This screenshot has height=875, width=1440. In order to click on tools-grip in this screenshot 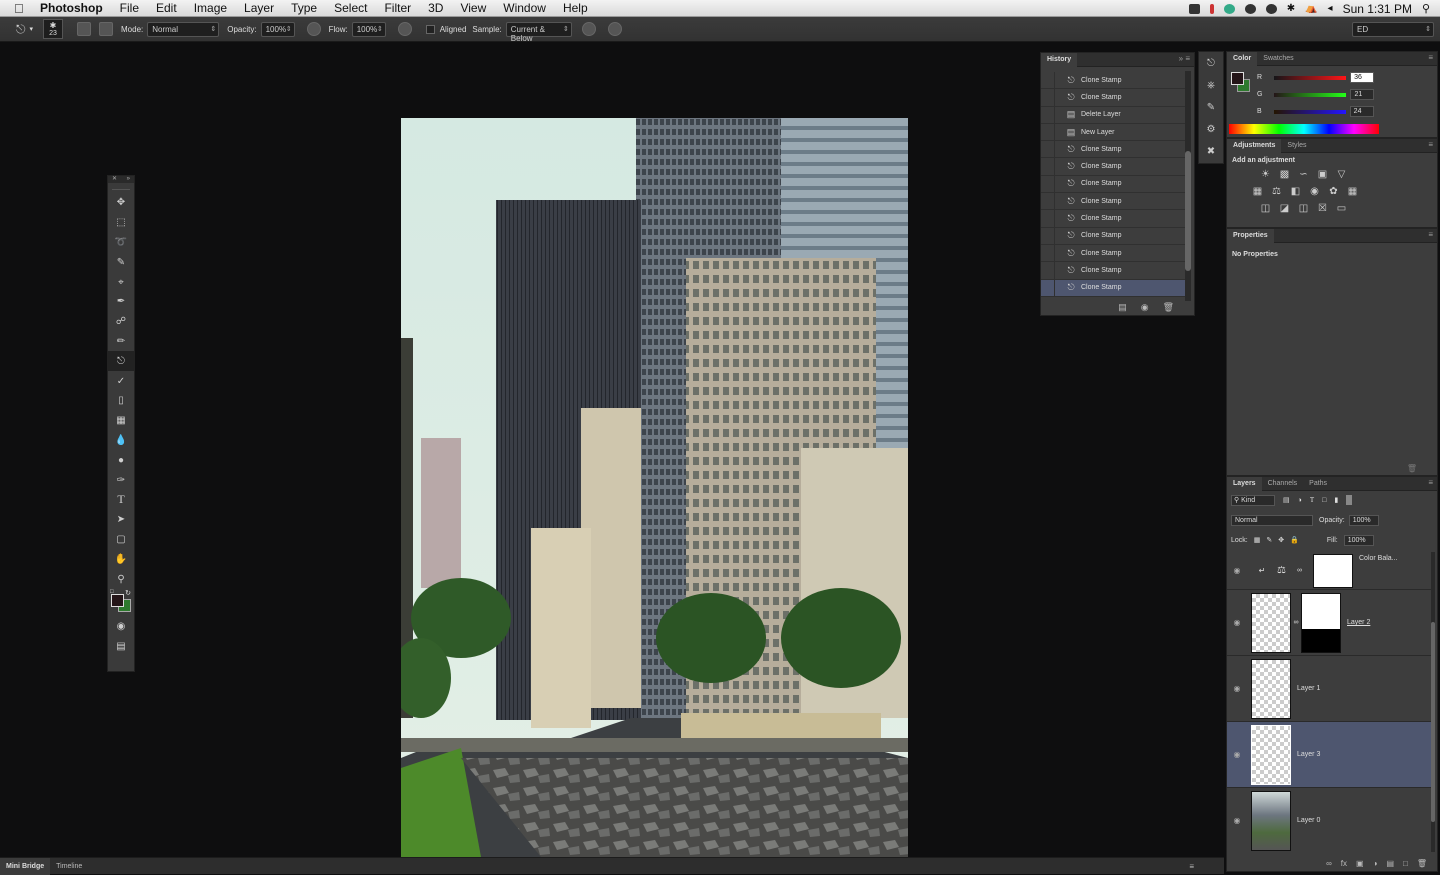, I will do `click(121, 188)`.